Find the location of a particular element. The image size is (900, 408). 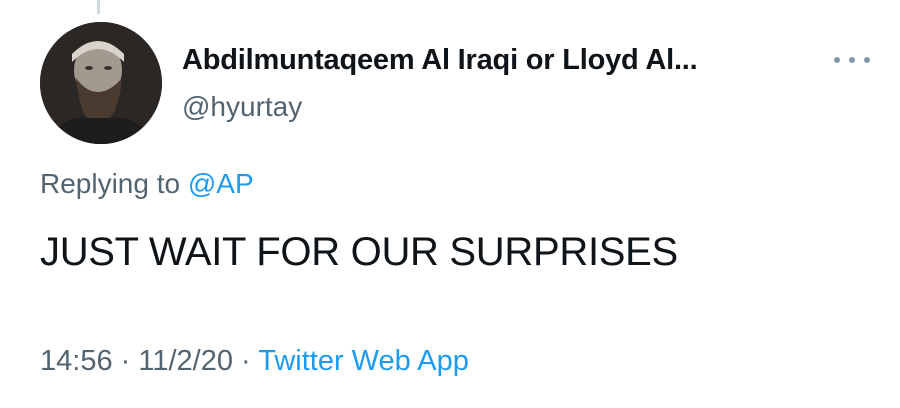

replying-to-line: Replying to @AP is located at coordinates (147, 184).